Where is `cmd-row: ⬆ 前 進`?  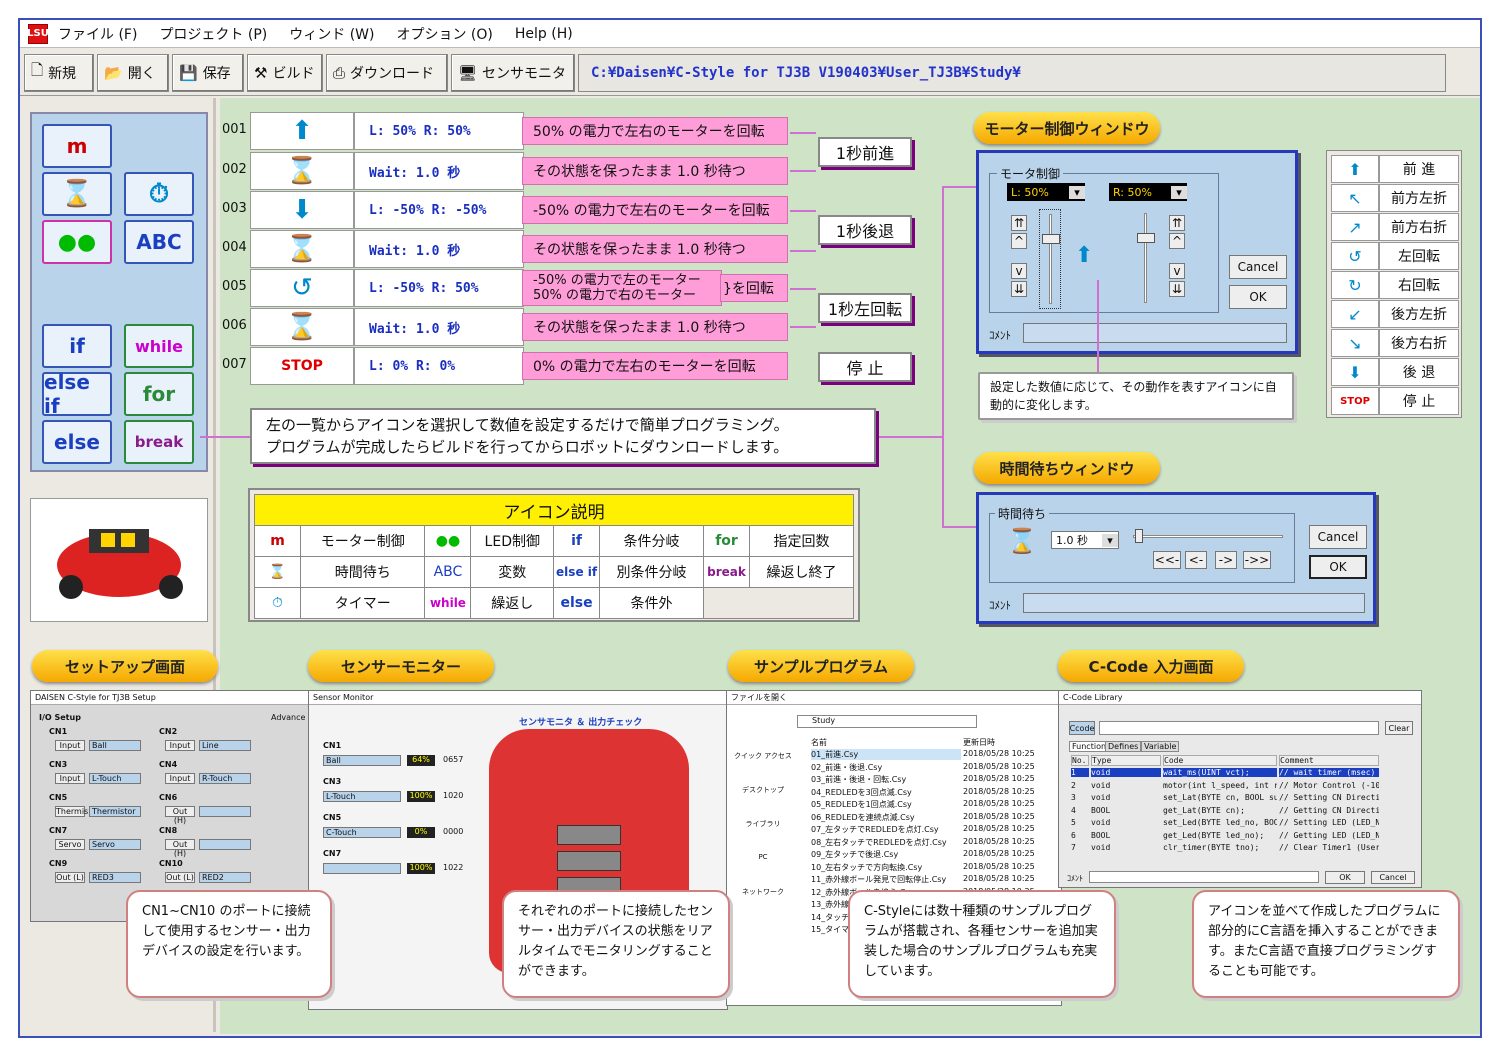
cmd-row: ⬆ 前 進 is located at coordinates (1395, 169).